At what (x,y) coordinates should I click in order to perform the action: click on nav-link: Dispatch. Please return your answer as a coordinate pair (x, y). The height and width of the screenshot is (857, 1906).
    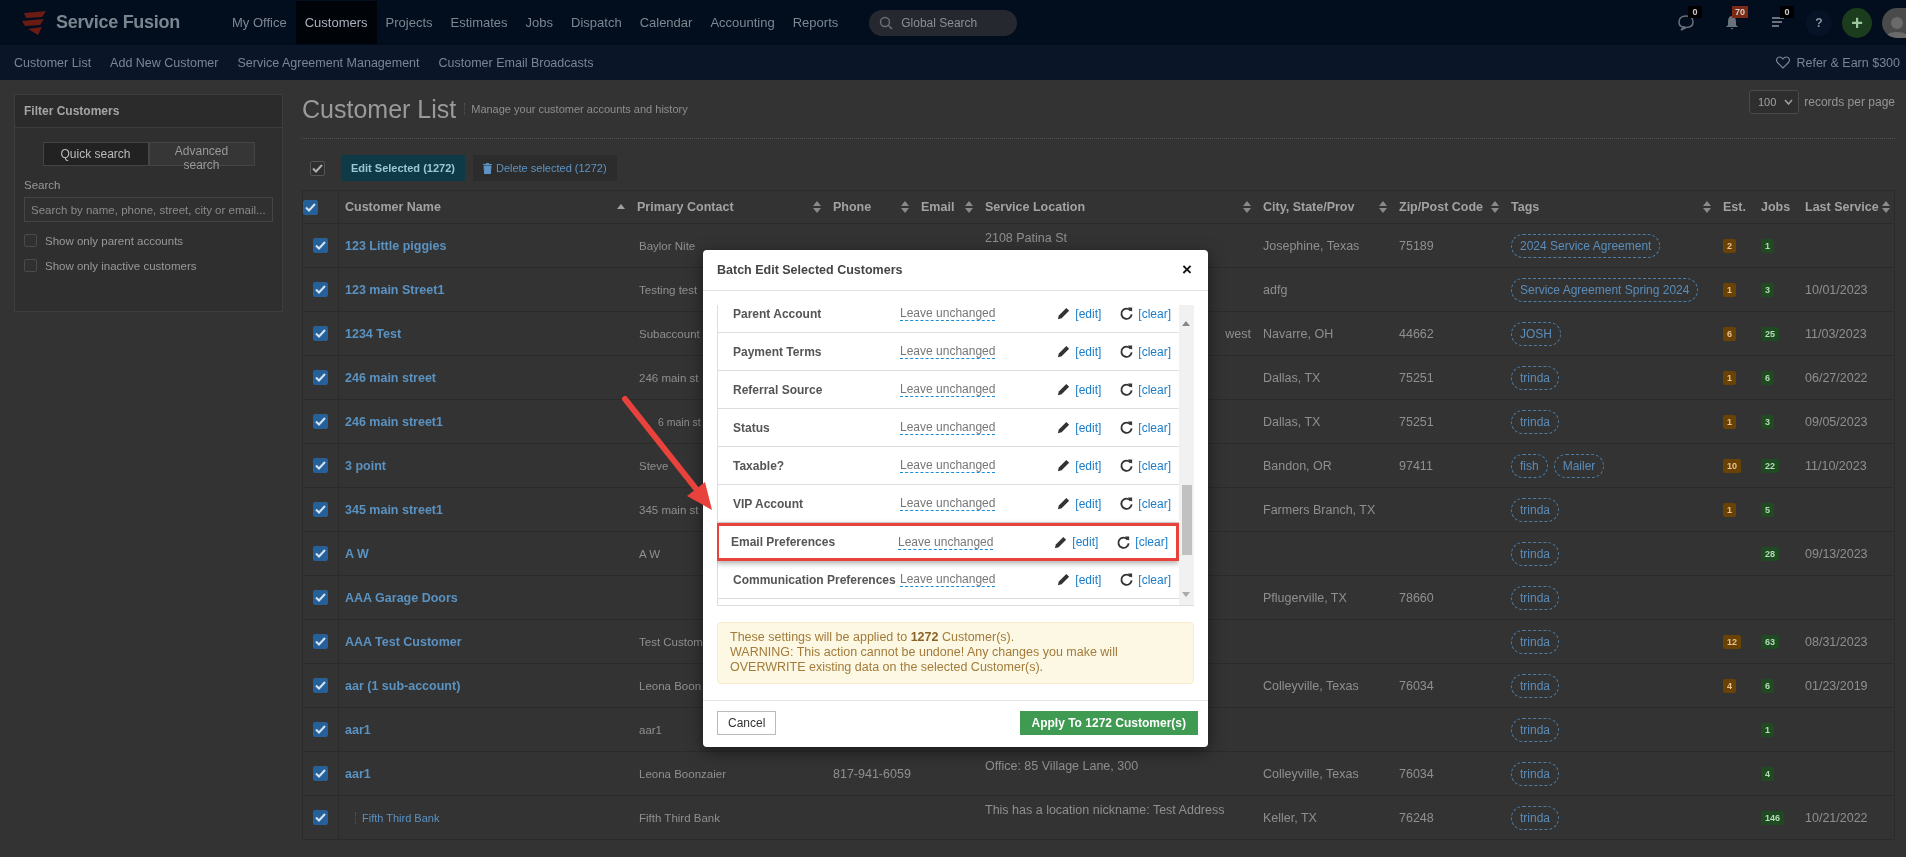
    Looking at the image, I should click on (596, 22).